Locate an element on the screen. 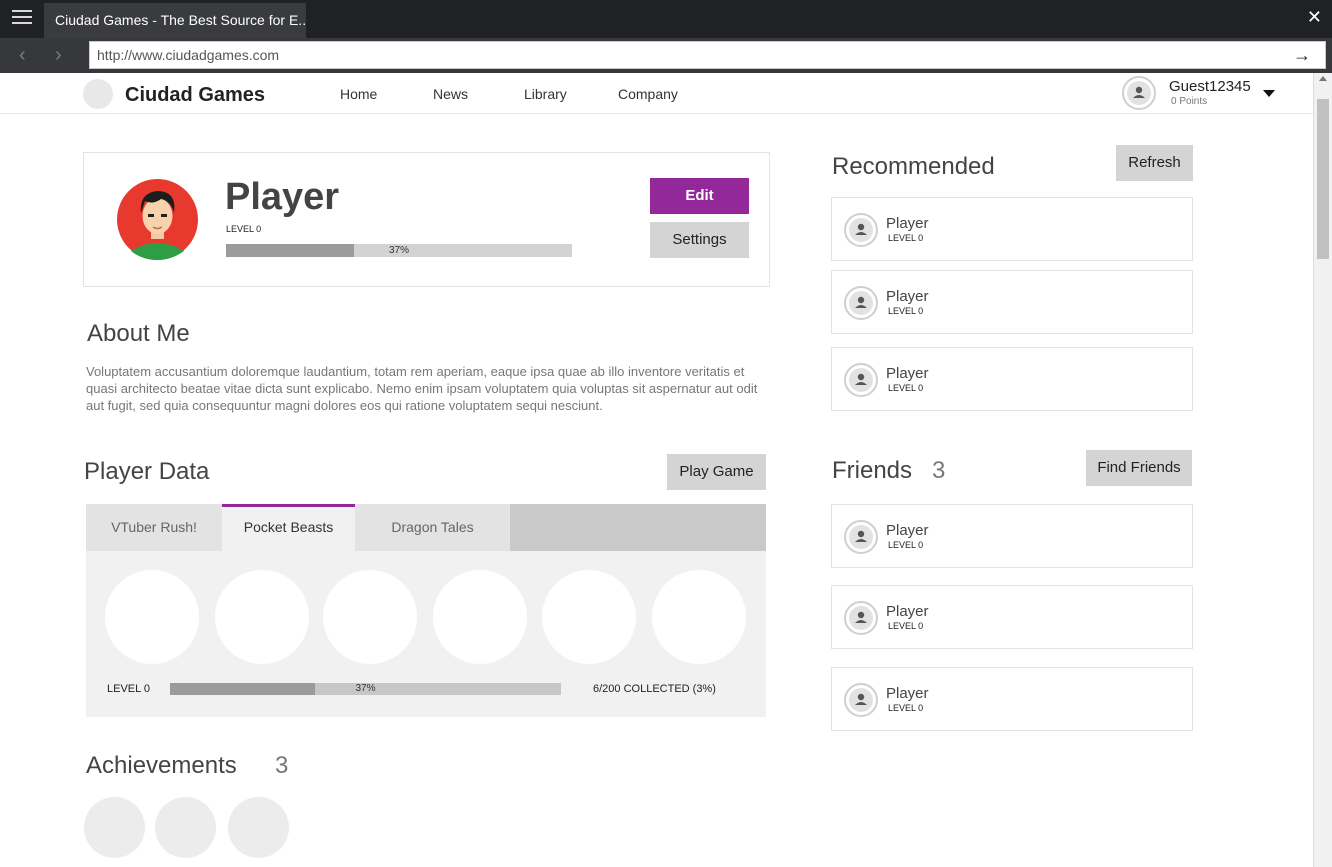 Image resolution: width=1332 pixels, height=867 pixels. url-input: http://www.ciudadgames.com → is located at coordinates (707, 55).